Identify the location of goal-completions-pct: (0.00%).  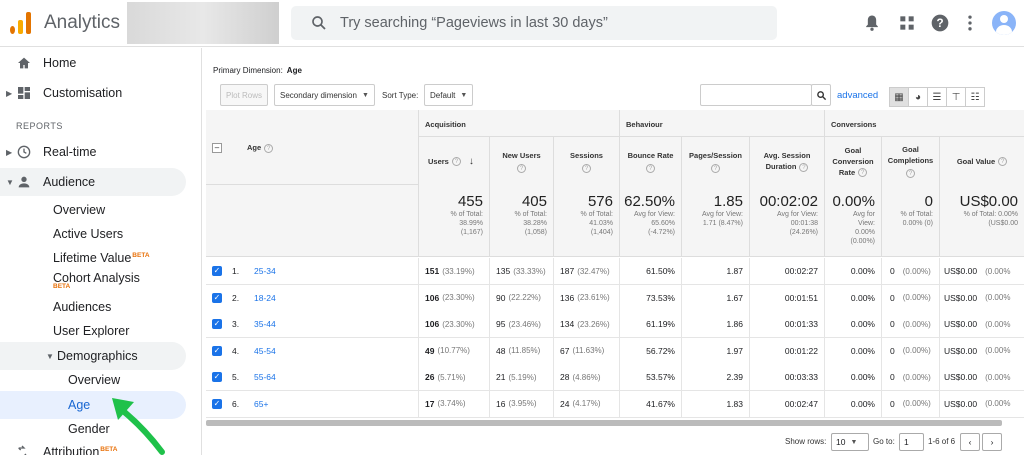
(916, 297).